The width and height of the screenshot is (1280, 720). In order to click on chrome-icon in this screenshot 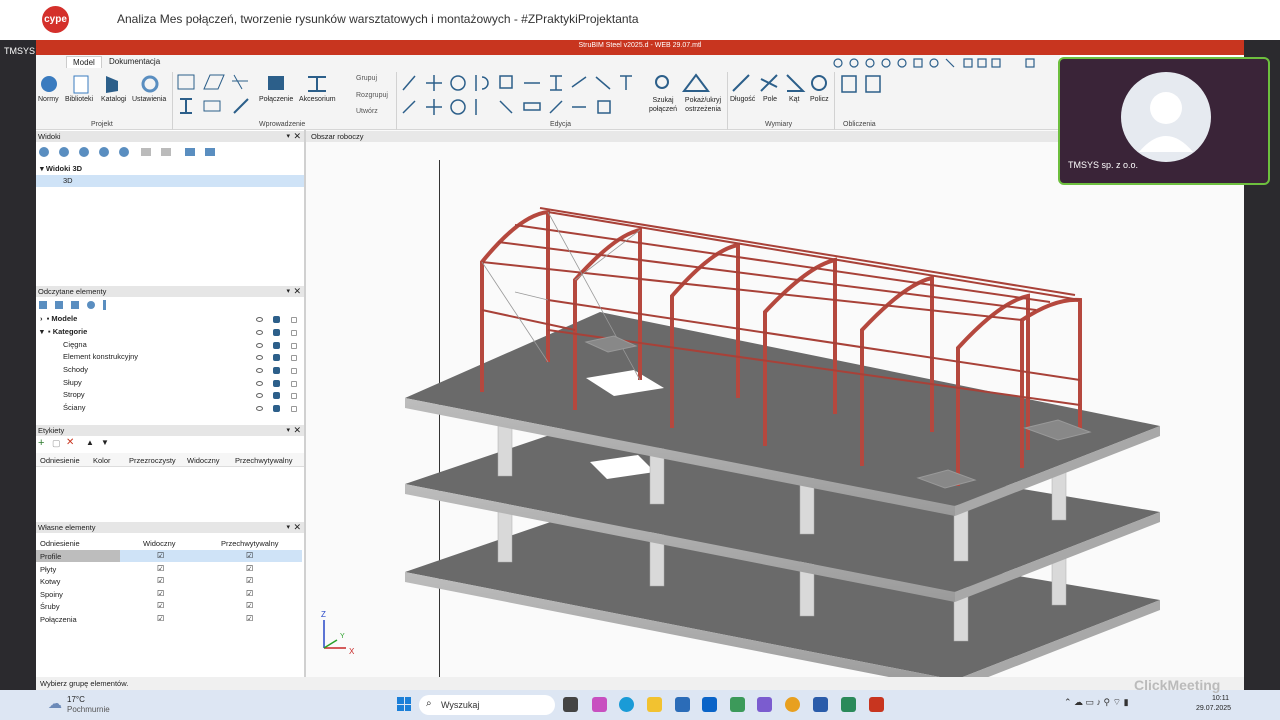, I will do `click(792, 704)`.